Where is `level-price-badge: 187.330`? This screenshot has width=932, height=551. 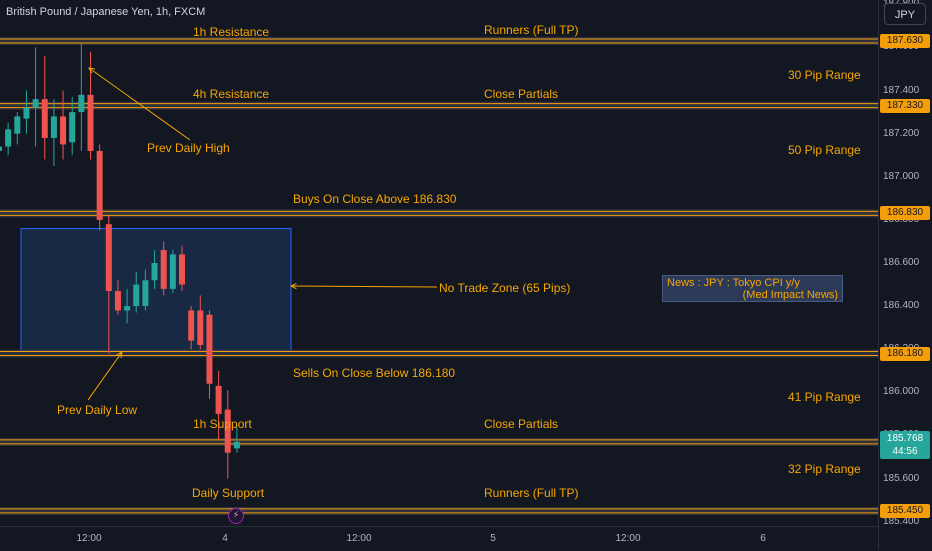 level-price-badge: 187.330 is located at coordinates (905, 105).